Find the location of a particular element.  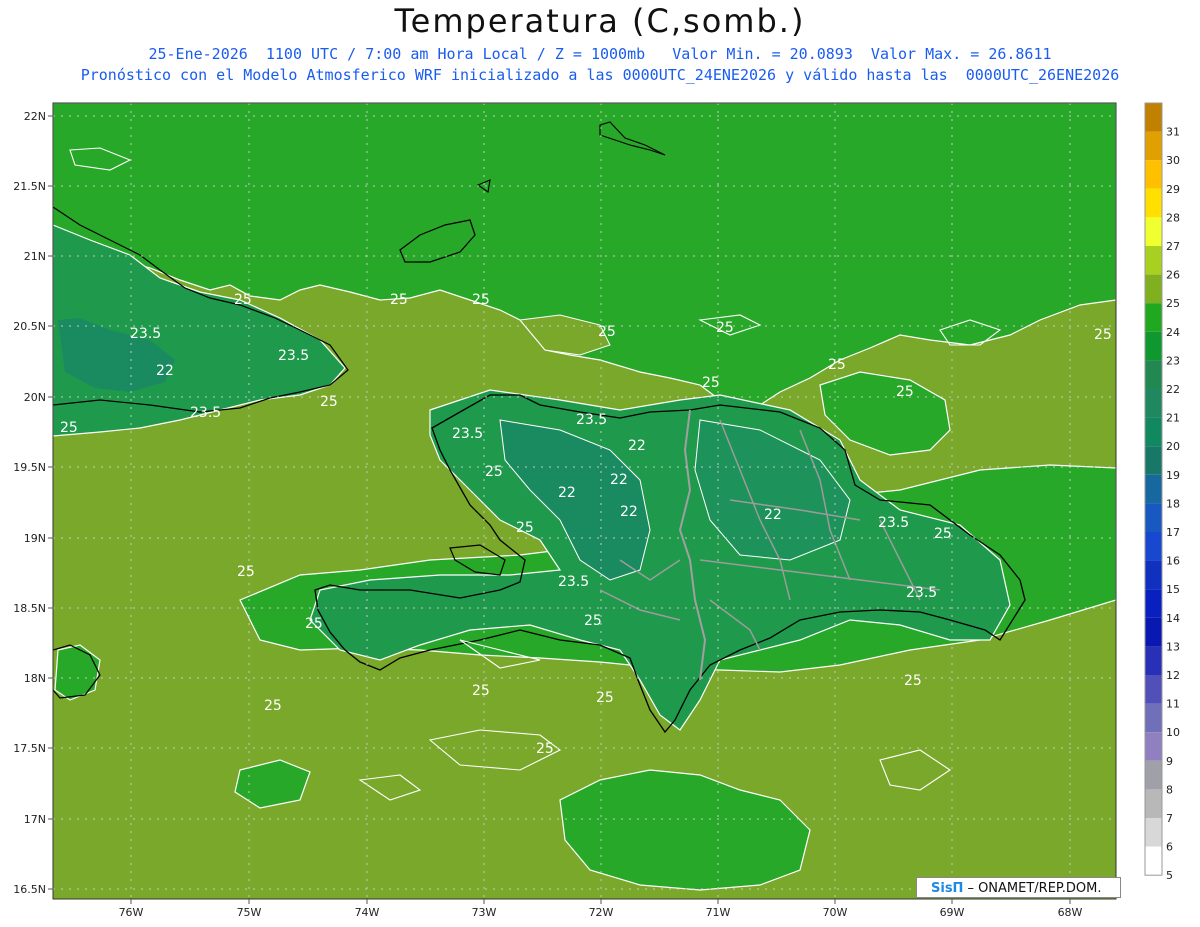

colorbar-label: 18 is located at coordinates (1173, 503).